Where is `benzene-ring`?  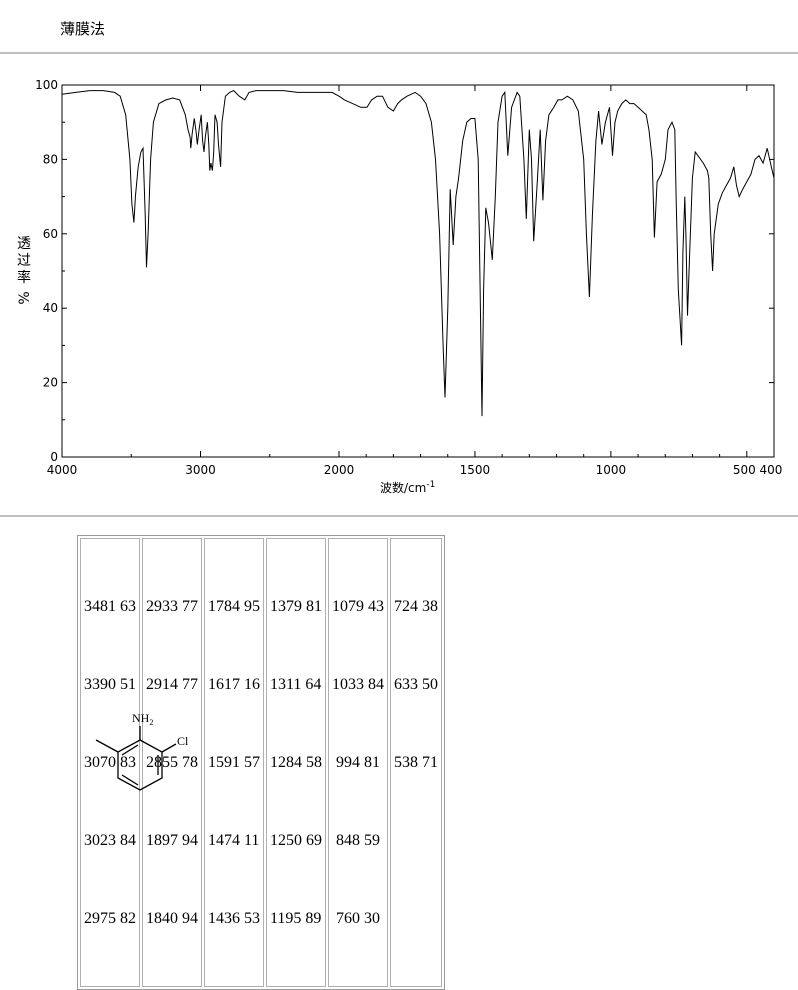
benzene-ring is located at coordinates (136, 758).